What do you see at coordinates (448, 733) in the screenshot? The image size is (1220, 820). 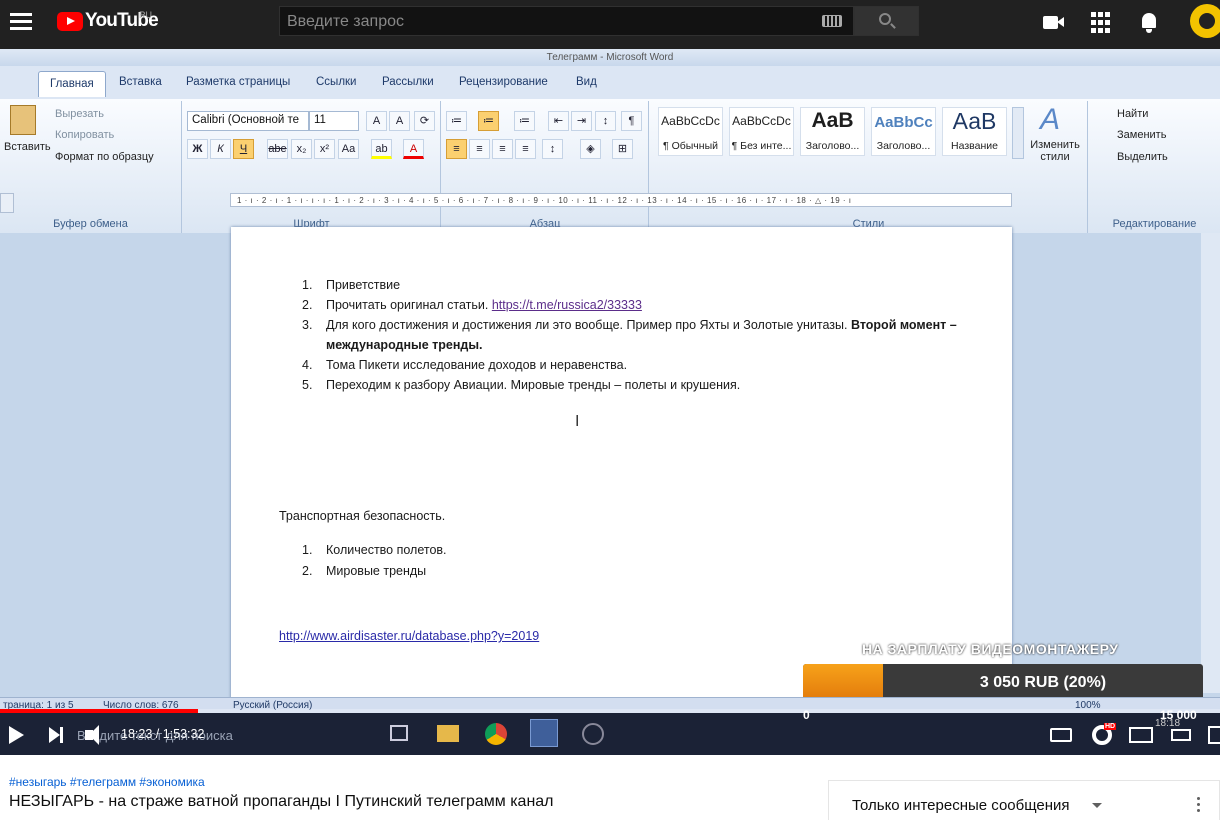 I see `explorer-icon` at bounding box center [448, 733].